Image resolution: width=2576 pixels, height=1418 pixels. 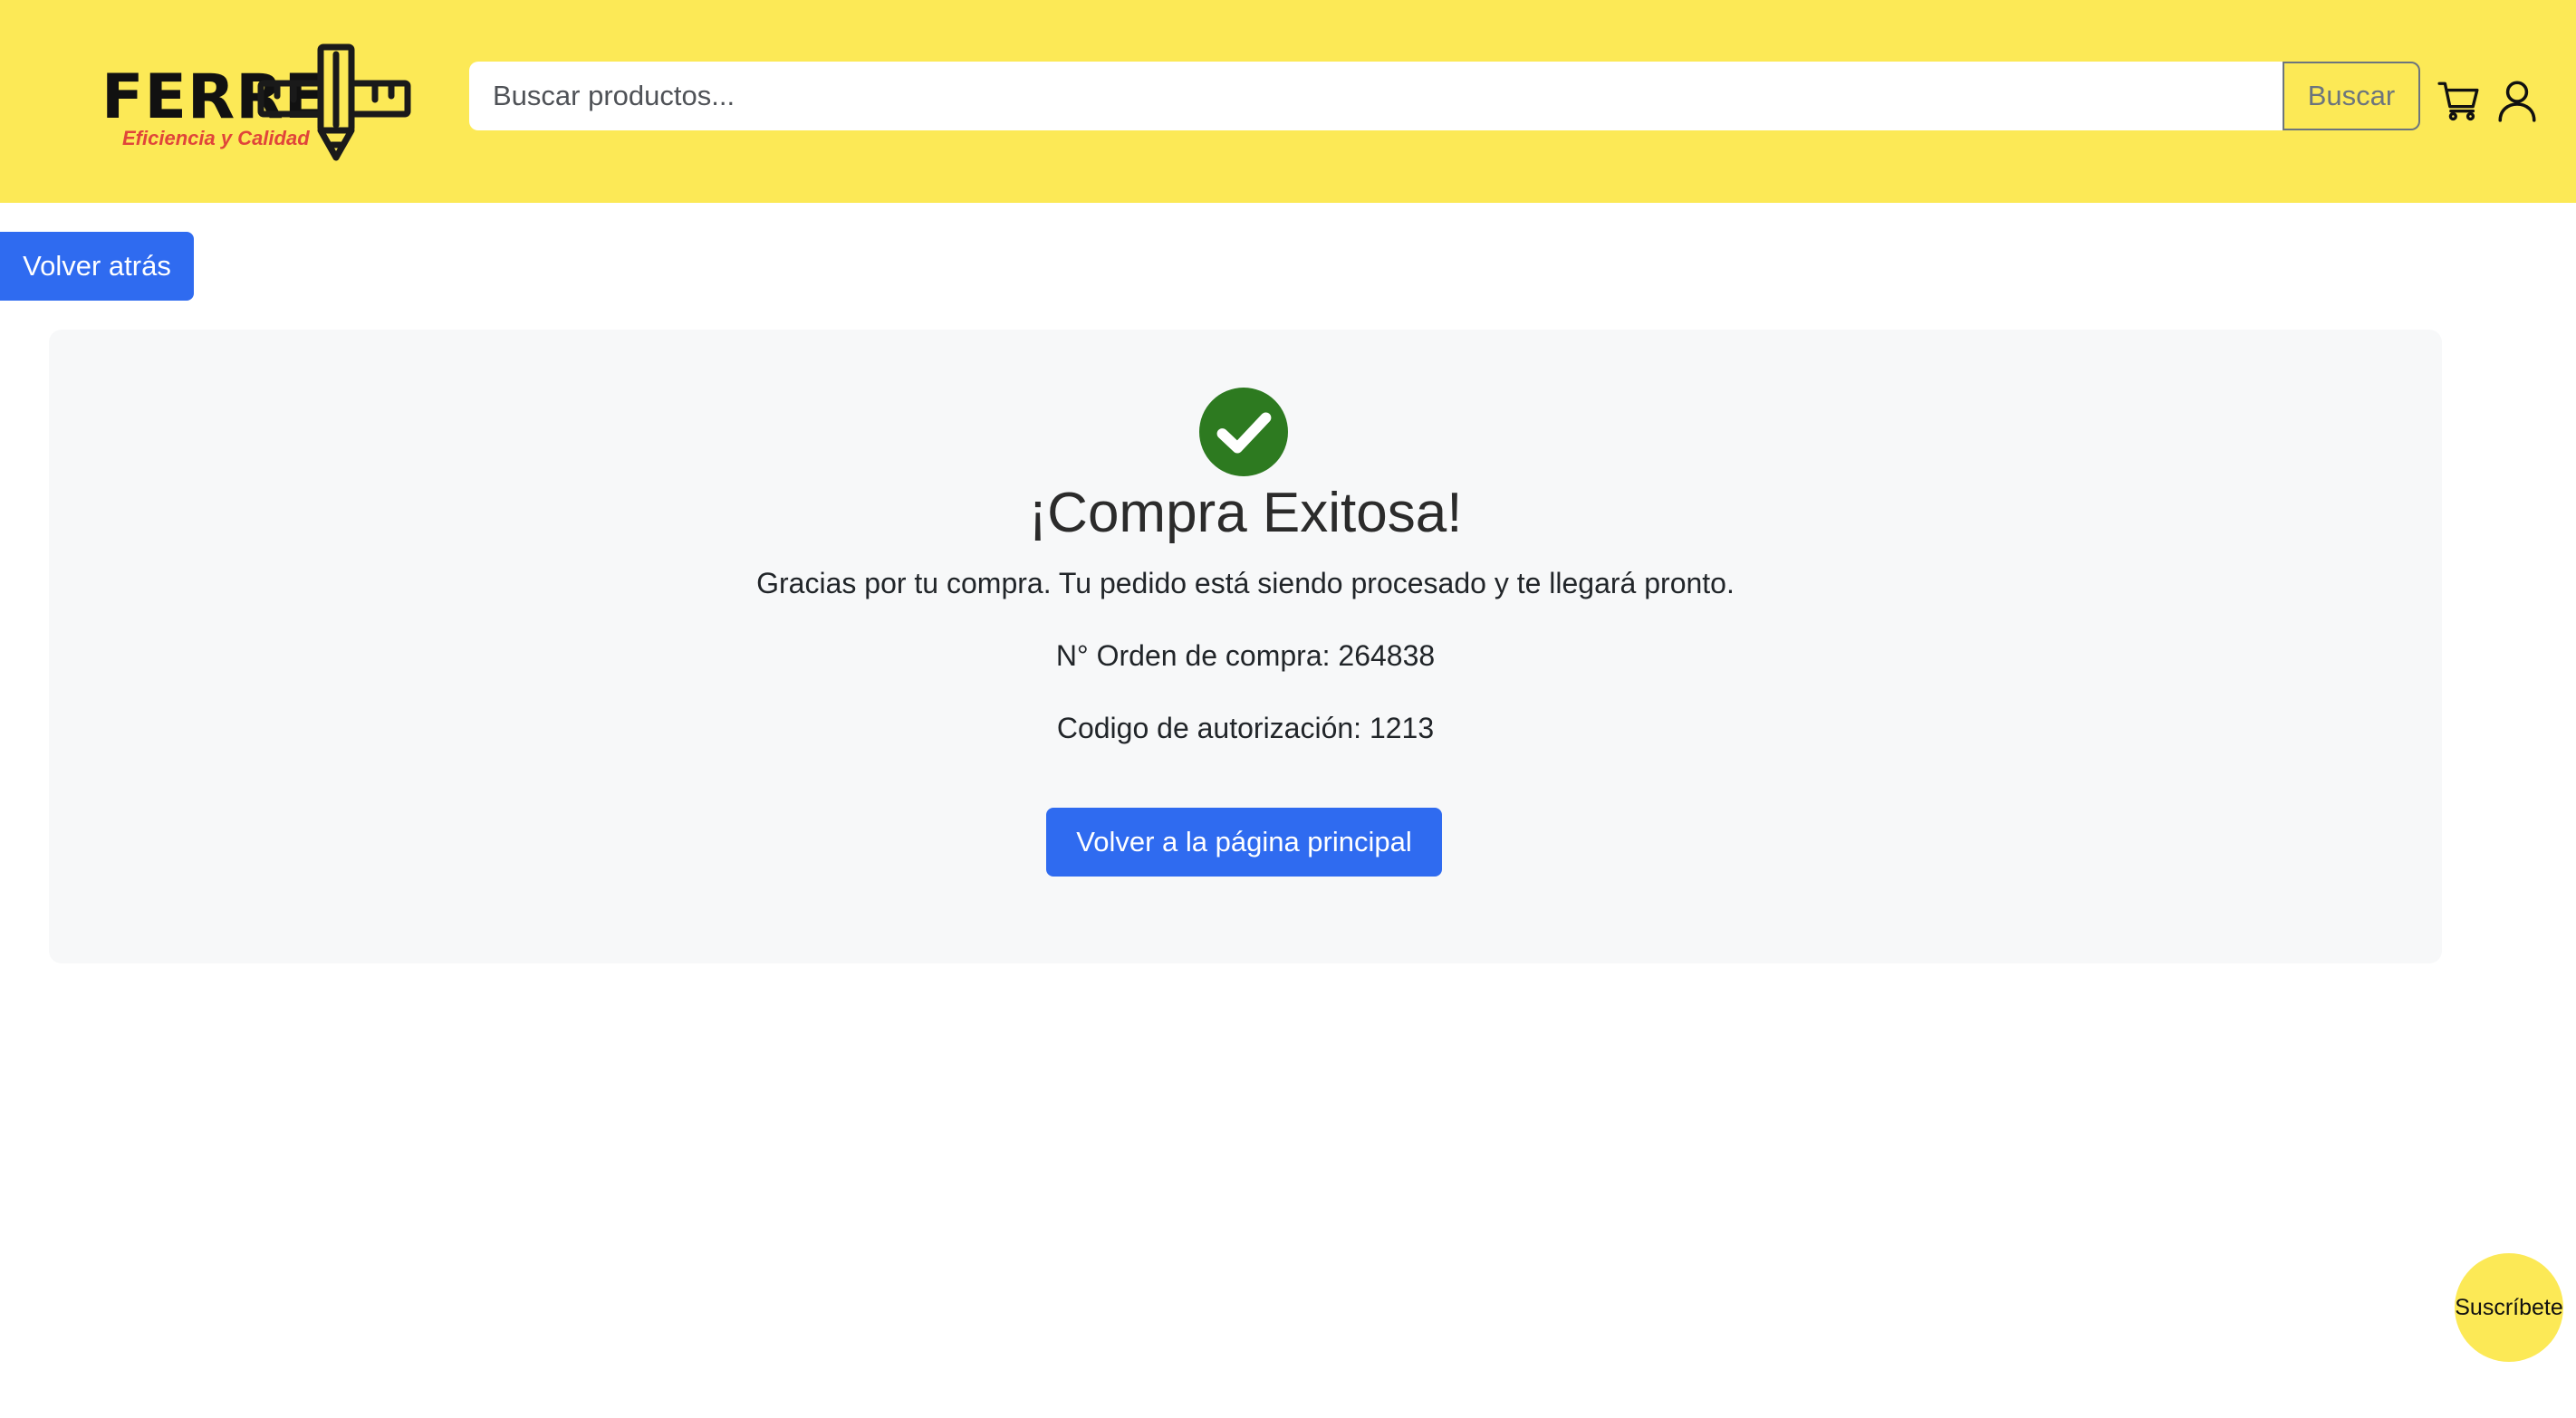 I want to click on authorization-code: Codigo de autorización: 1213, so click(x=1245, y=728).